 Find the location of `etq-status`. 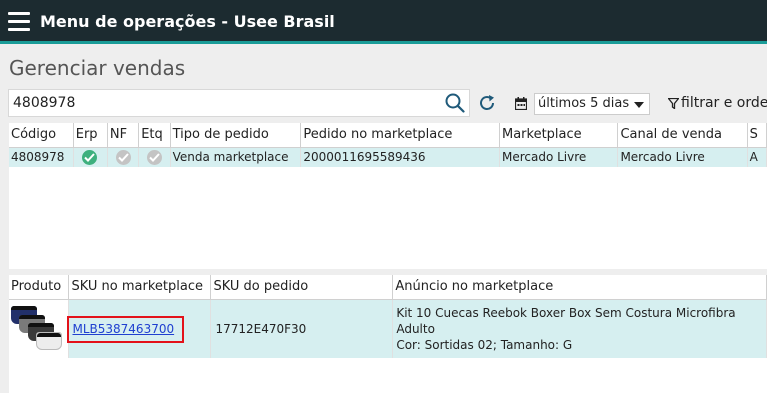

etq-status is located at coordinates (154, 157).